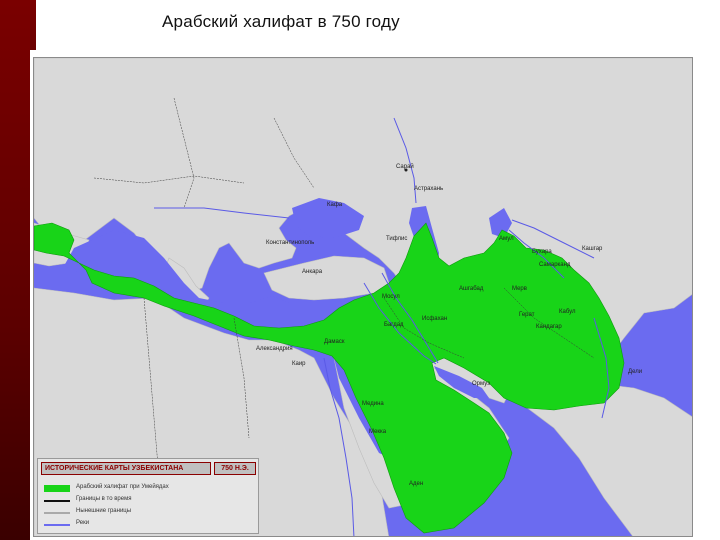 Image resolution: width=720 pixels, height=540 pixels. What do you see at coordinates (396, 239) in the screenshot?
I see `city-tiflis: Тифлис` at bounding box center [396, 239].